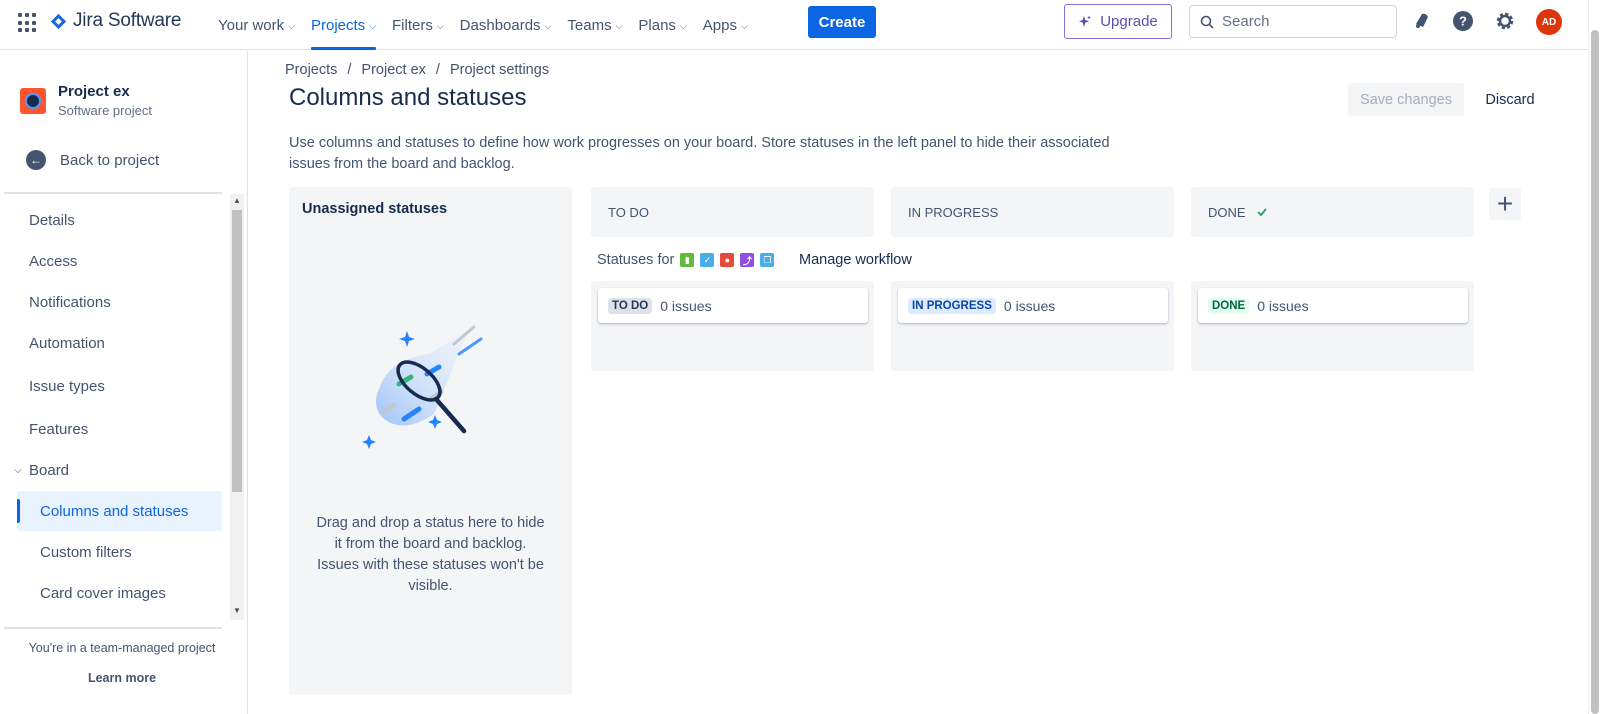 This screenshot has height=714, width=1600. What do you see at coordinates (1332, 326) in the screenshot?
I see `column-body-done: DONE 0 issues` at bounding box center [1332, 326].